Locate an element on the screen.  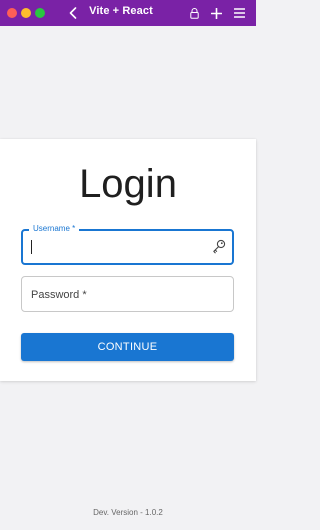
password-label: Password * is located at coordinates (59, 295).